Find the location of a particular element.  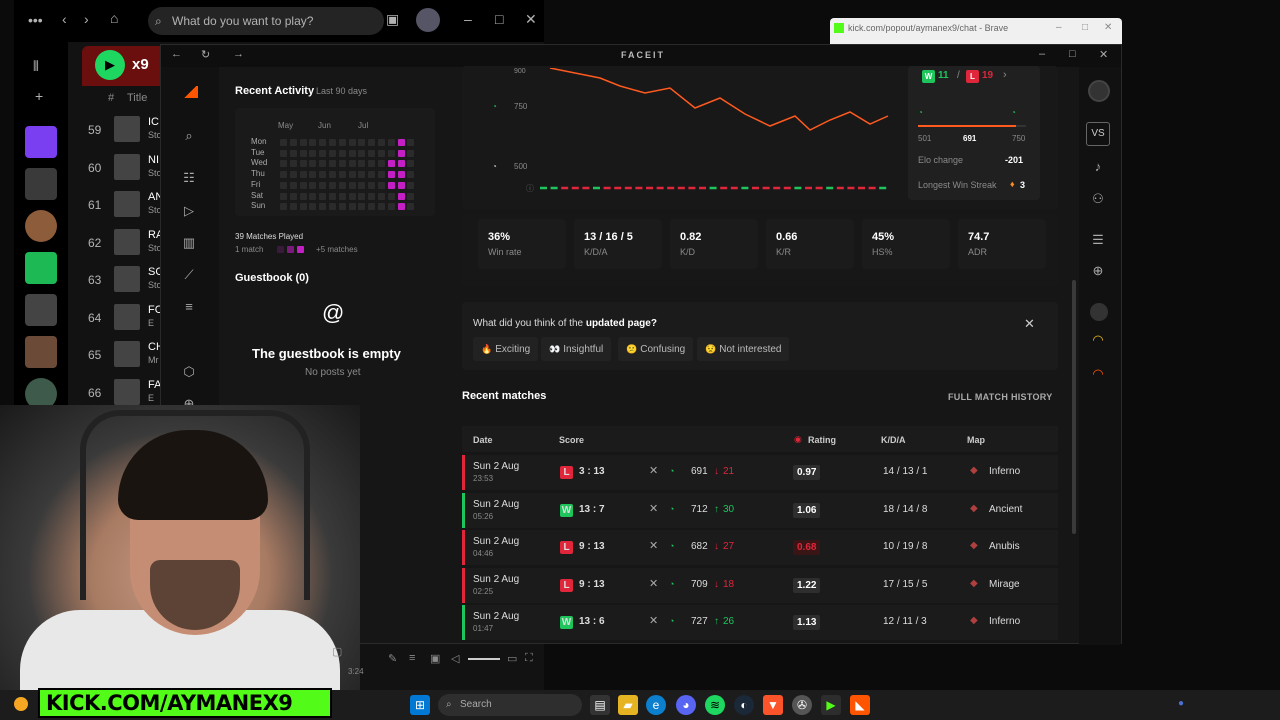

back-icon: ‹ is located at coordinates (64, 19).